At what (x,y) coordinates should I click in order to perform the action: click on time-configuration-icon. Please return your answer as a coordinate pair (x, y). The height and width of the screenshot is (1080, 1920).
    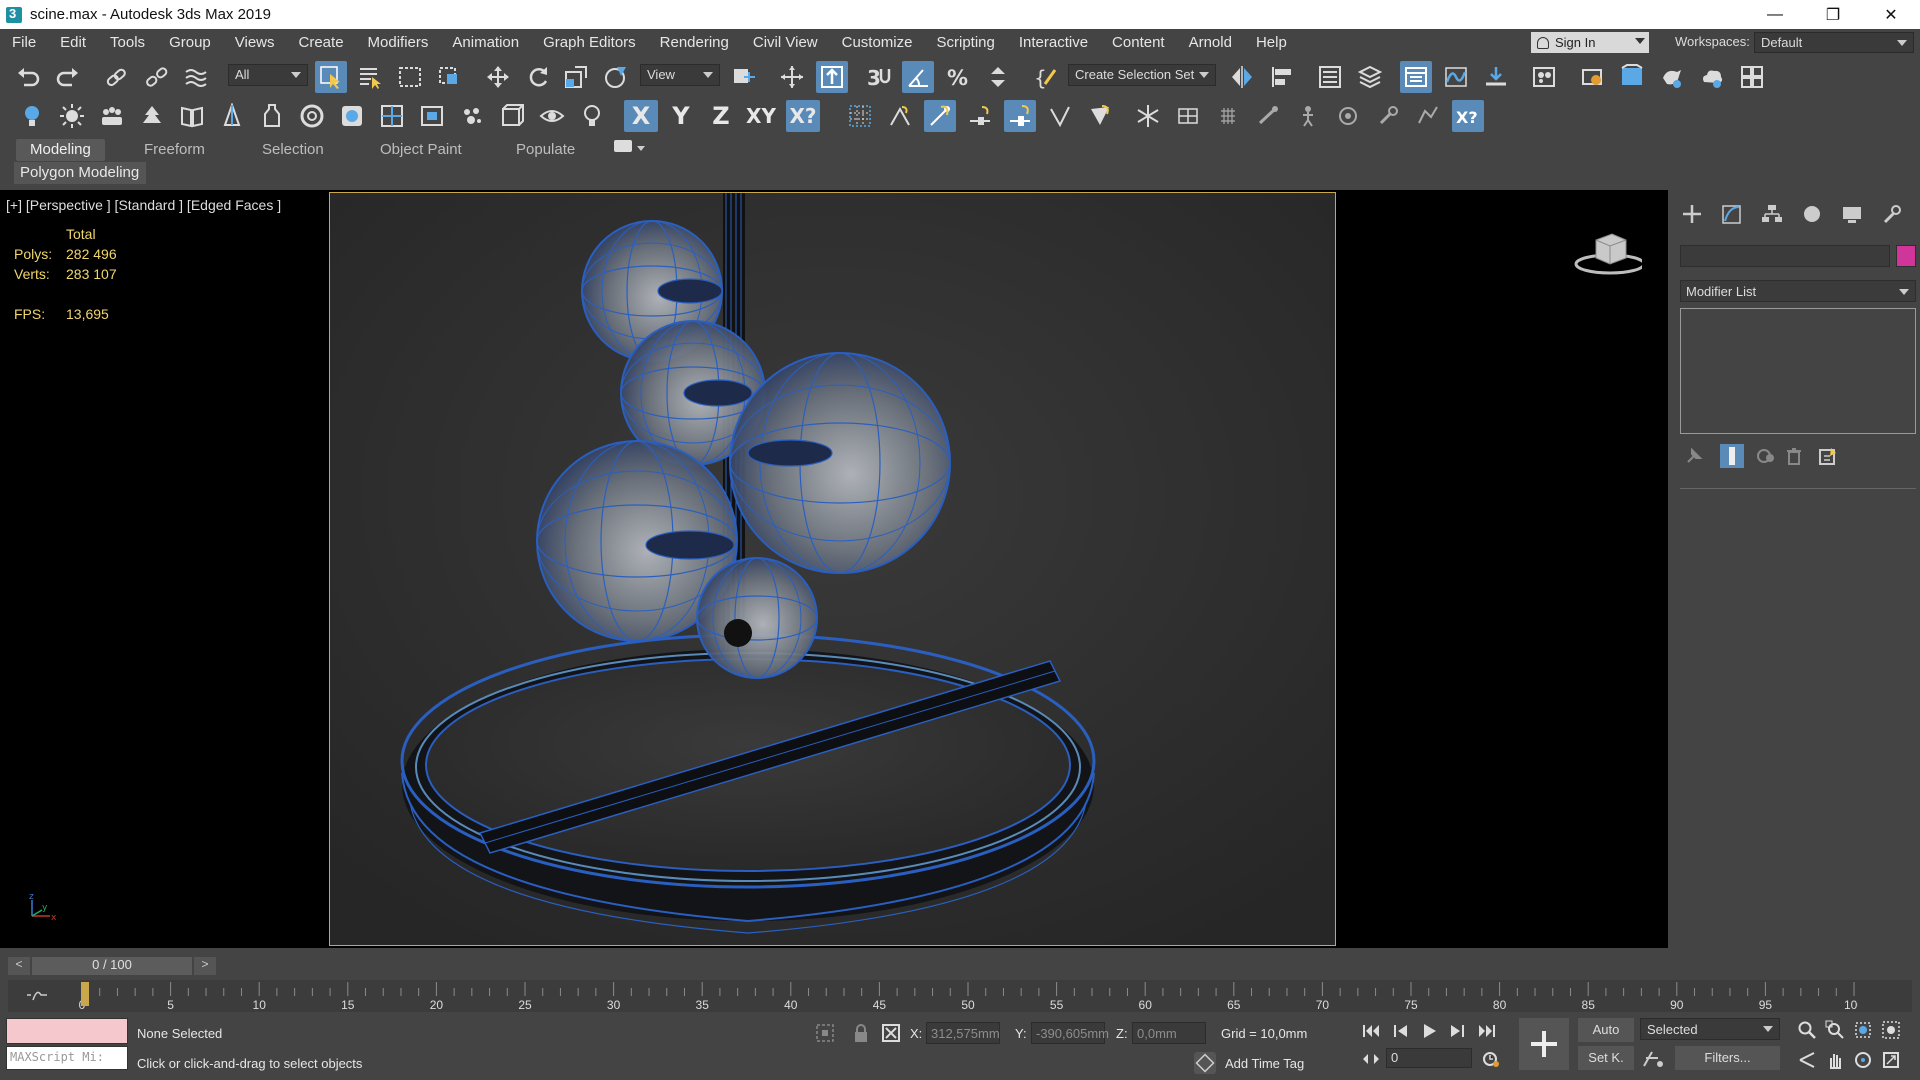
    Looking at the image, I should click on (1491, 1059).